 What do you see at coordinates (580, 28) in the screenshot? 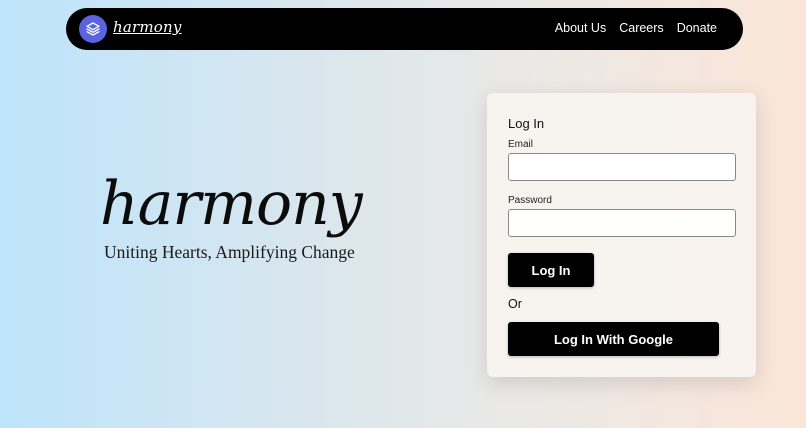
I see `nav-link-about-us: About Us` at bounding box center [580, 28].